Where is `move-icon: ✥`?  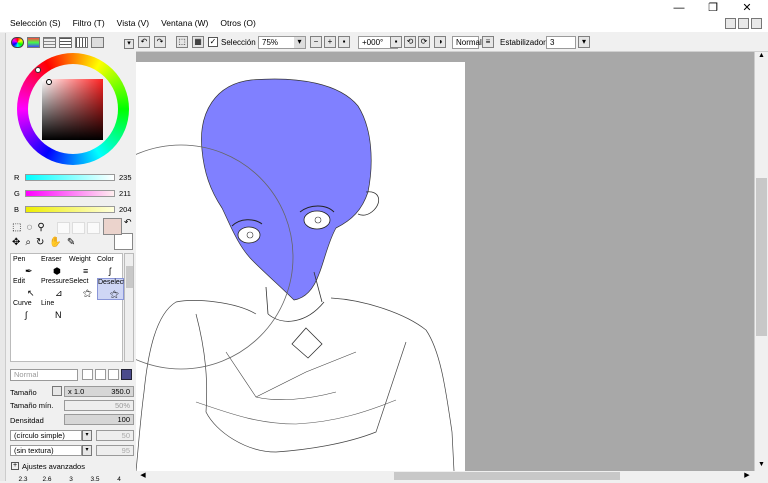 move-icon: ✥ is located at coordinates (16, 242).